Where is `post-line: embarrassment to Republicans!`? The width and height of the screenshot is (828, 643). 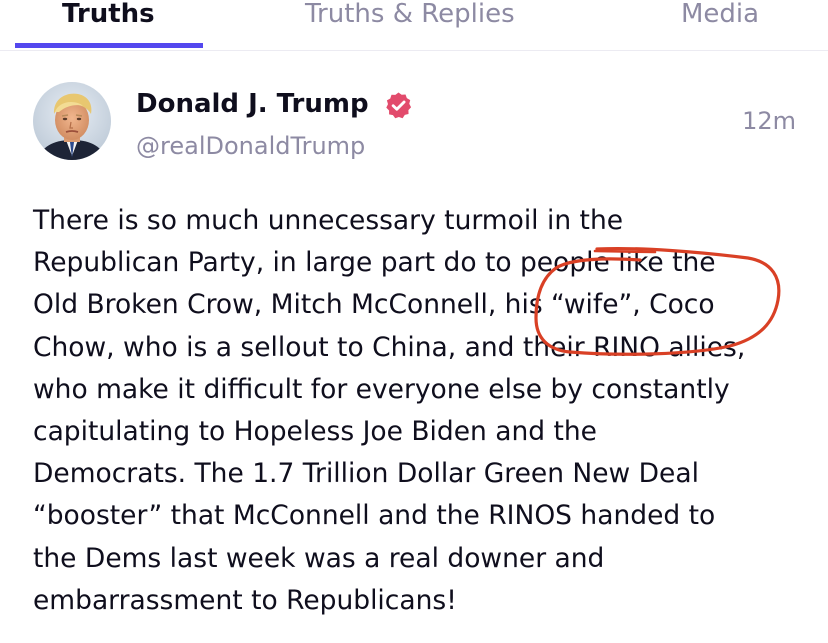
post-line: embarrassment to Republicans! is located at coordinates (245, 600).